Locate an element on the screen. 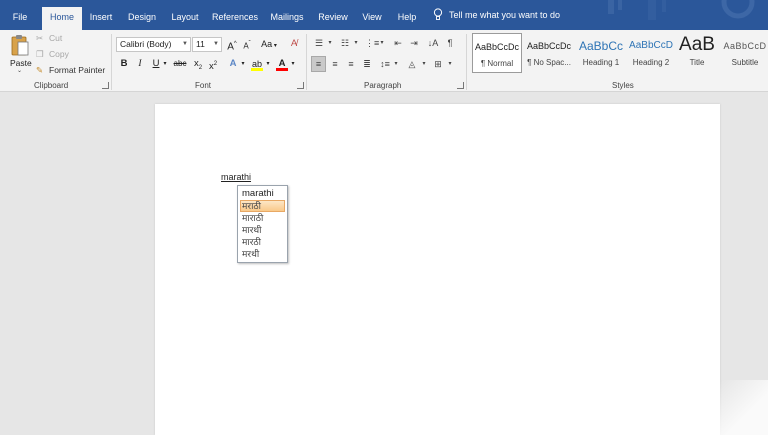 This screenshot has width=768, height=435. paintbrush-icon: ✎ is located at coordinates (40, 70).